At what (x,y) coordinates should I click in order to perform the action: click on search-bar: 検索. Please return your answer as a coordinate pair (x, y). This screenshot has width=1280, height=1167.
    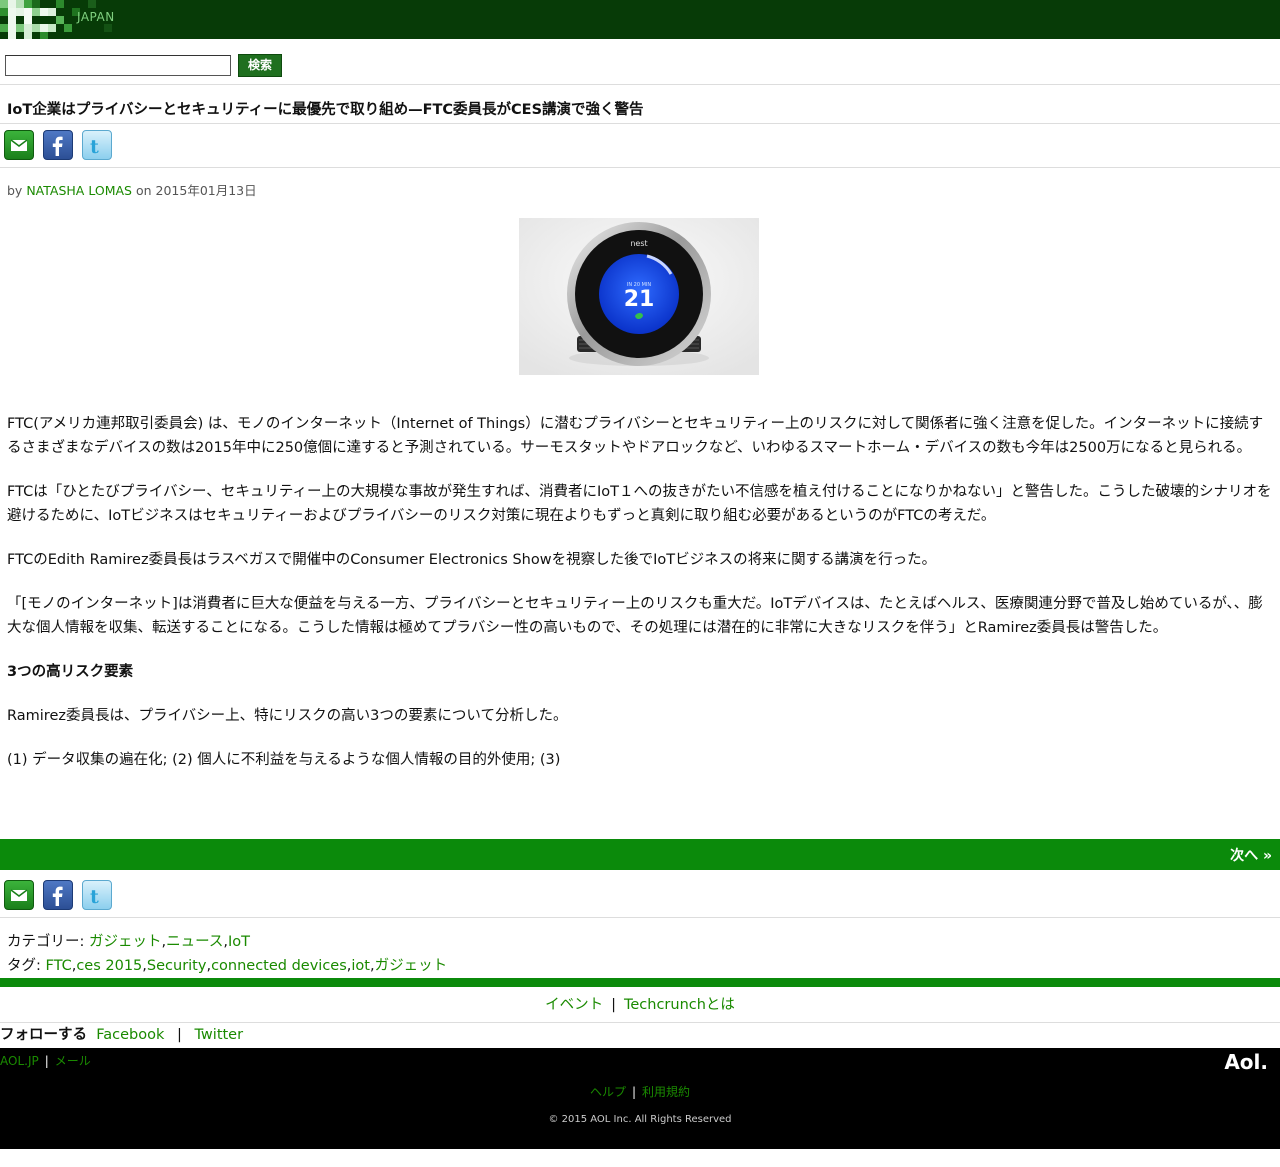
    Looking at the image, I should click on (640, 62).